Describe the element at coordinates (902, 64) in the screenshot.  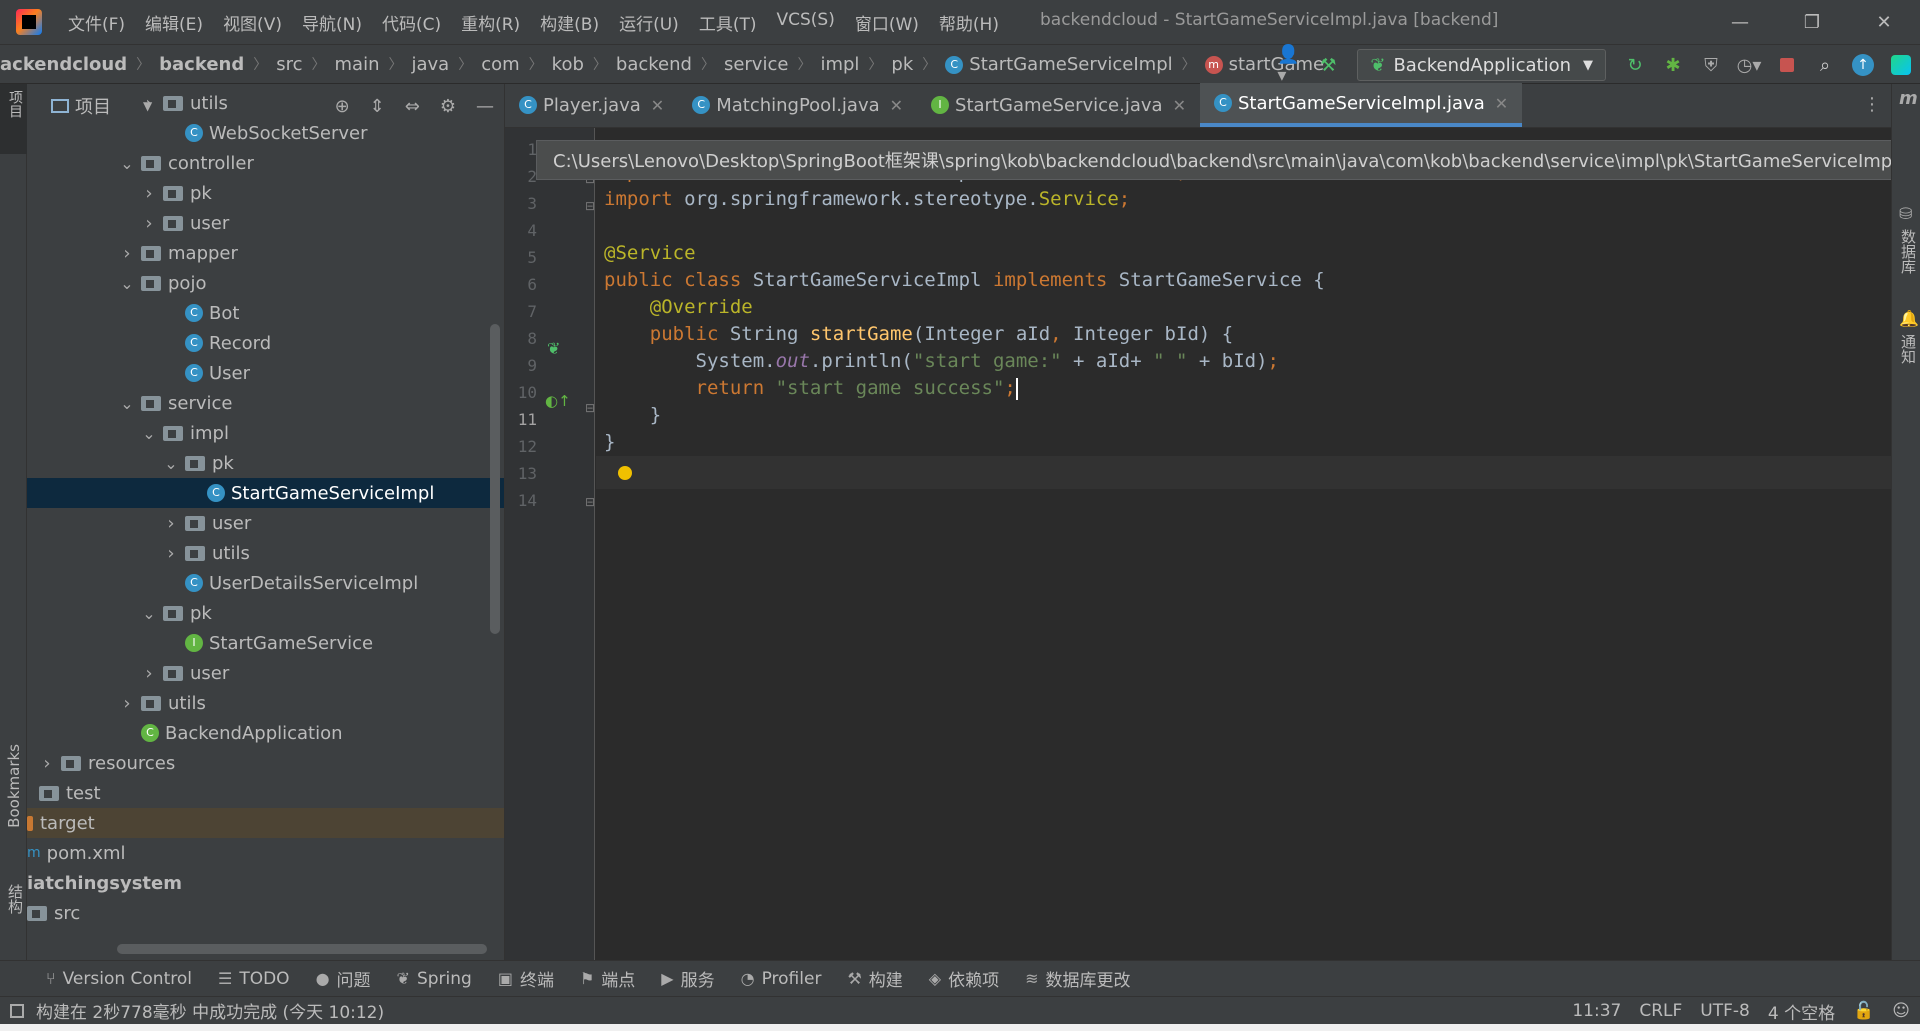
I see `breadcrumb-item: pk` at that location.